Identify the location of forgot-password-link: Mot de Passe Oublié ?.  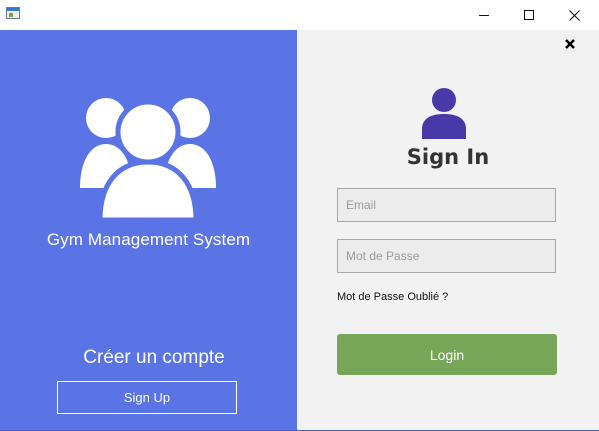
(392, 297).